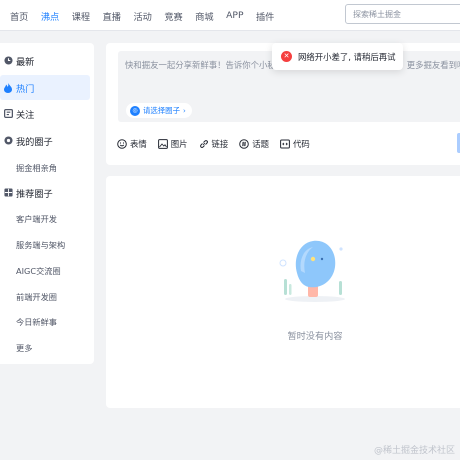 Image resolution: width=460 pixels, height=460 pixels. What do you see at coordinates (36, 322) in the screenshot?
I see `sidebar-subitem-circle: 今日新鲜事` at bounding box center [36, 322].